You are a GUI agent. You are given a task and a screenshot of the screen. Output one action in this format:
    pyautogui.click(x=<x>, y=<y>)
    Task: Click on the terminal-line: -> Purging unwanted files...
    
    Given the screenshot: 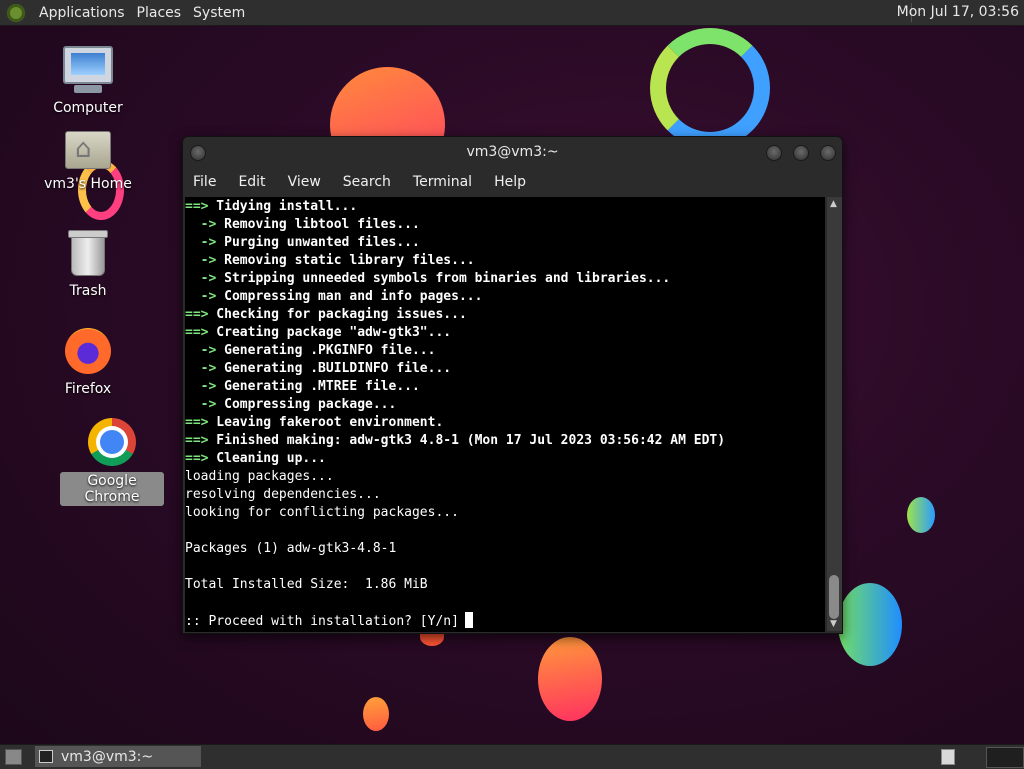 What is the action you would take?
    pyautogui.click(x=505, y=243)
    